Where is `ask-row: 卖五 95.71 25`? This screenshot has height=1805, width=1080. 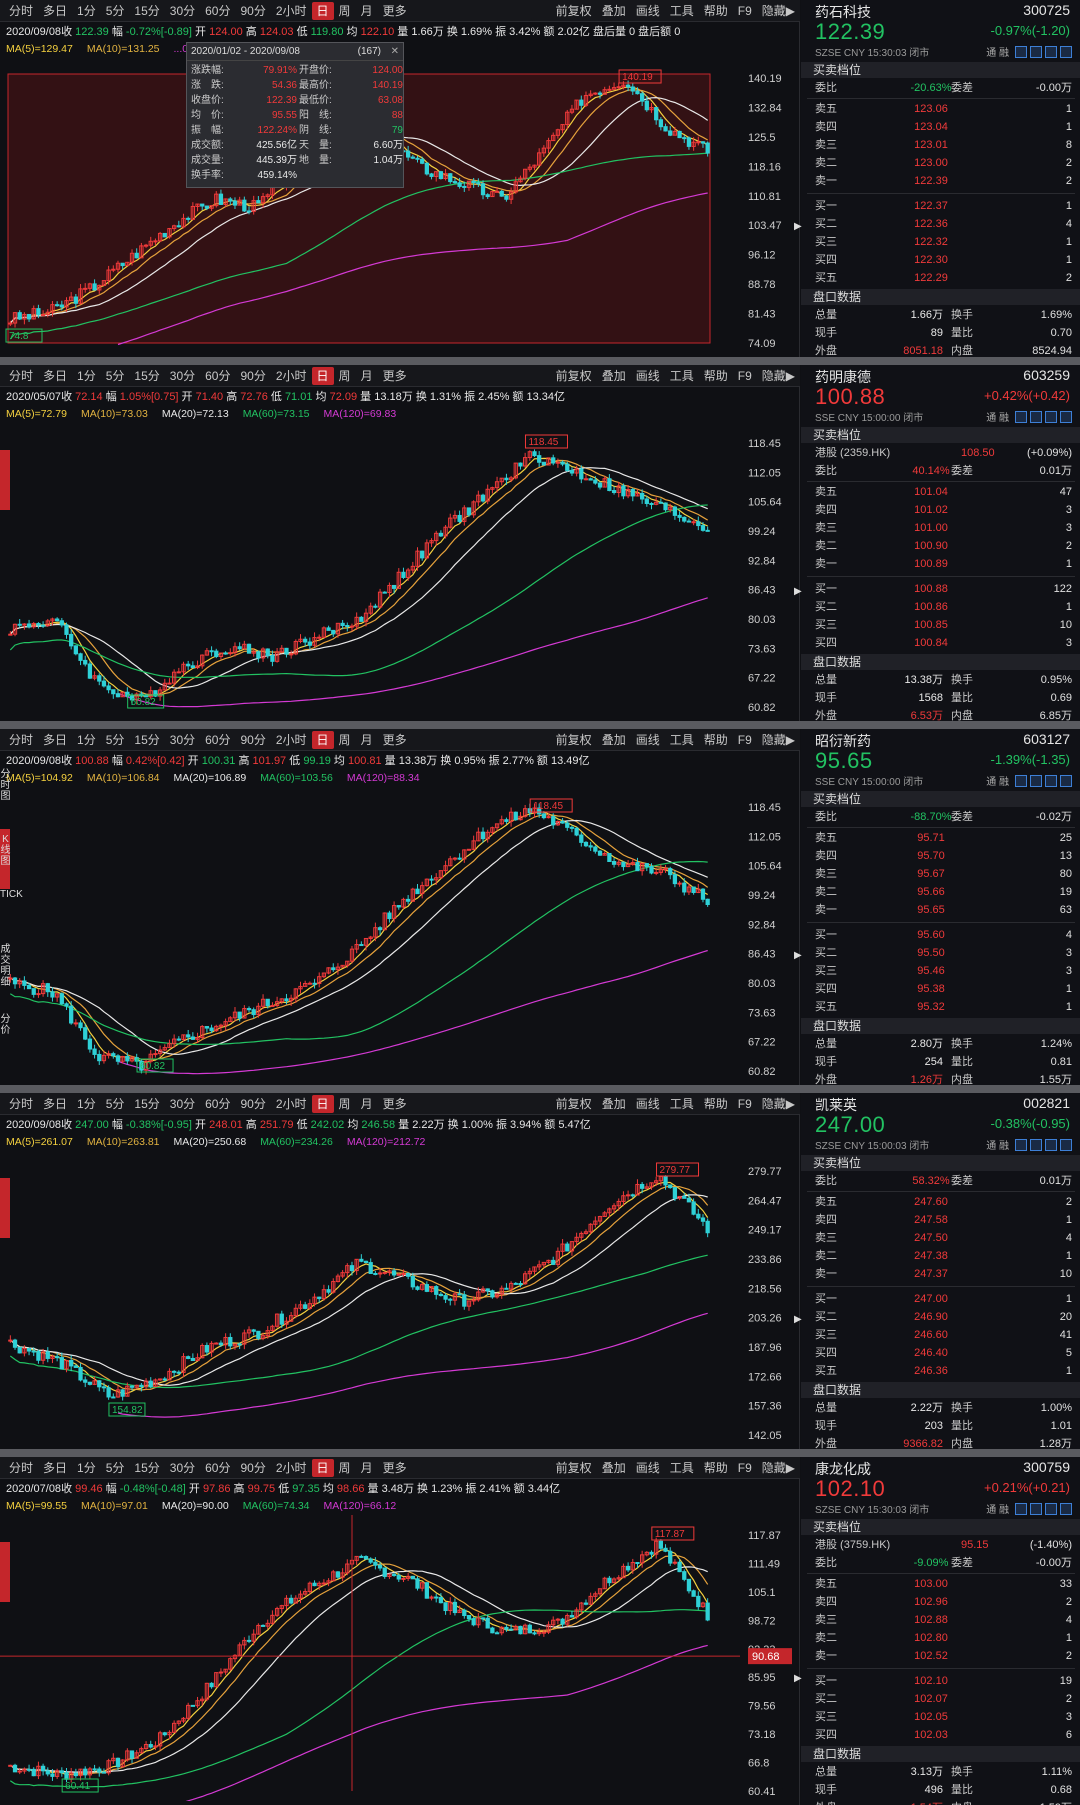
ask-row: 卖五 95.71 25 is located at coordinates (940, 838).